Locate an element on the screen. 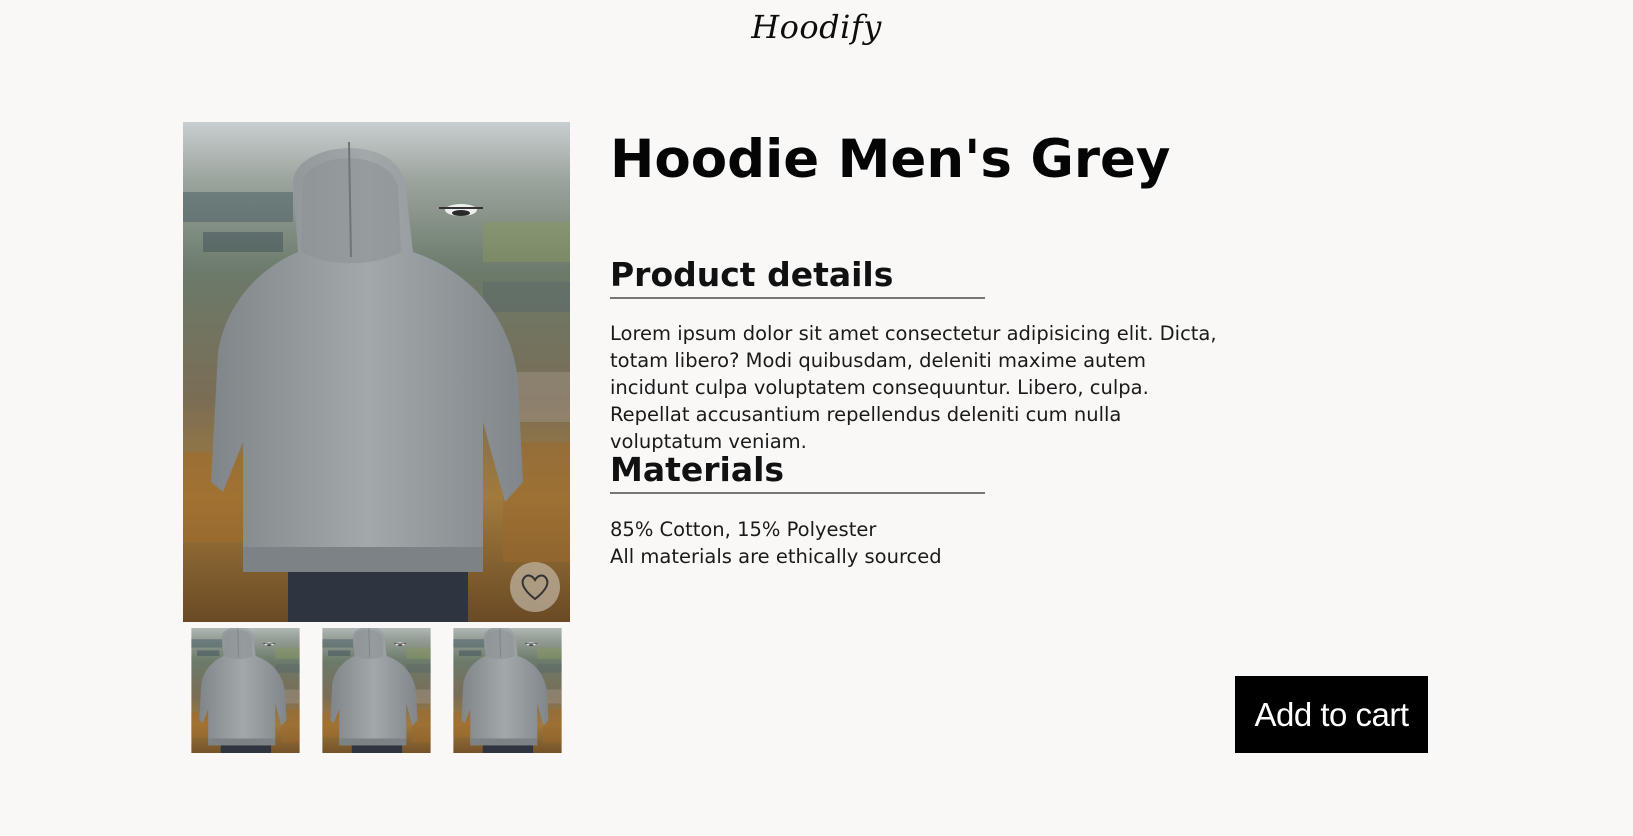 The width and height of the screenshot is (1633, 836). materials-sourcing: All materials are ethically sourced is located at coordinates (776, 556).